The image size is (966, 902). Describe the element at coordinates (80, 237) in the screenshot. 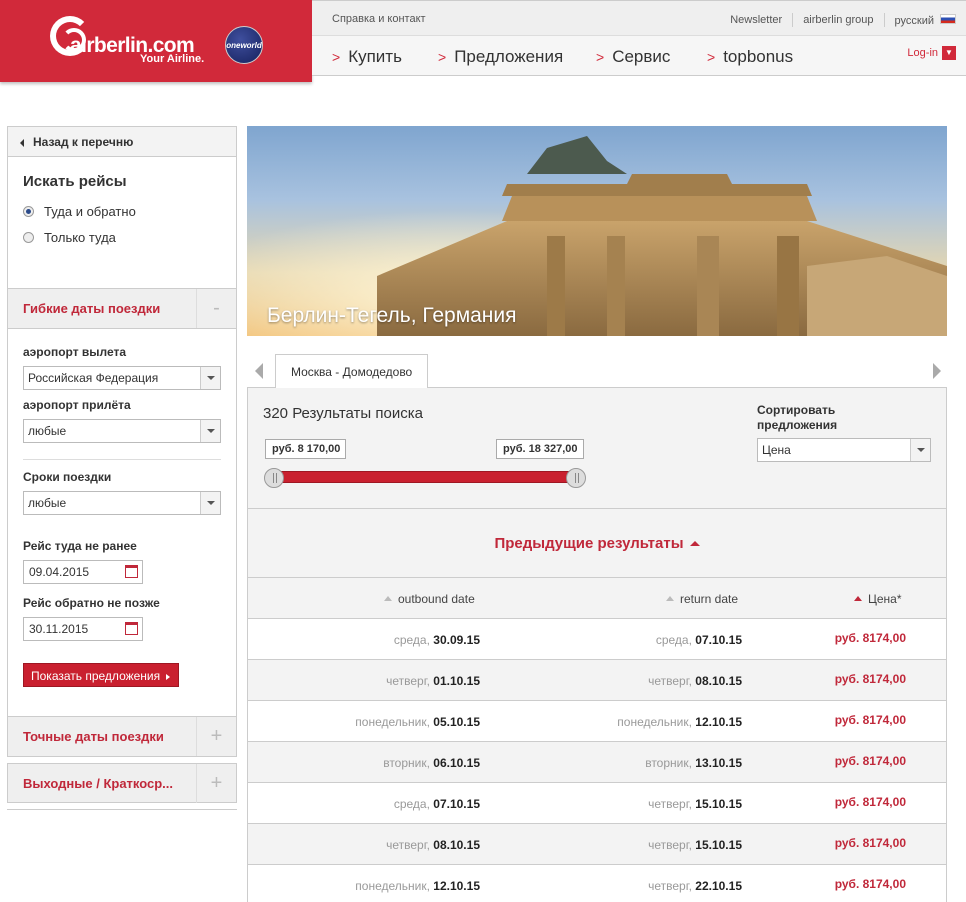

I see `radio-label: Только туда` at that location.